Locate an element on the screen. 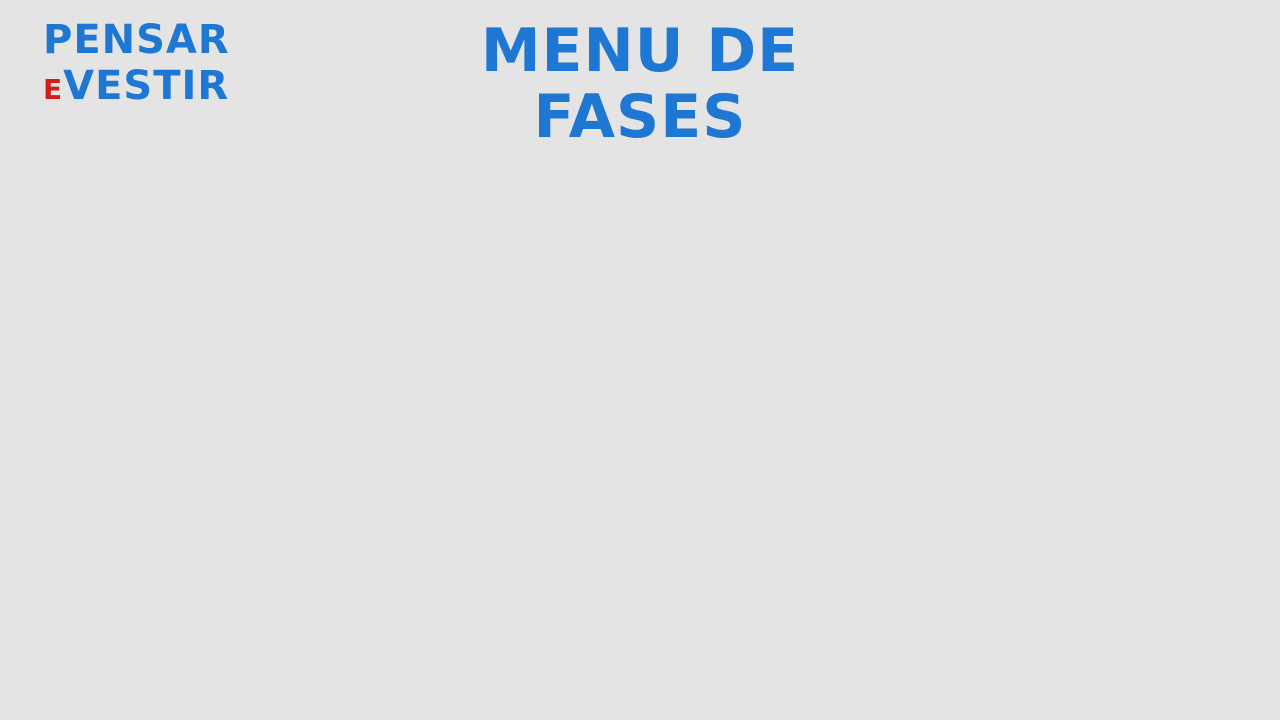 The height and width of the screenshot is (720, 1280). logo-word-vestir: VESTIR is located at coordinates (146, 86).